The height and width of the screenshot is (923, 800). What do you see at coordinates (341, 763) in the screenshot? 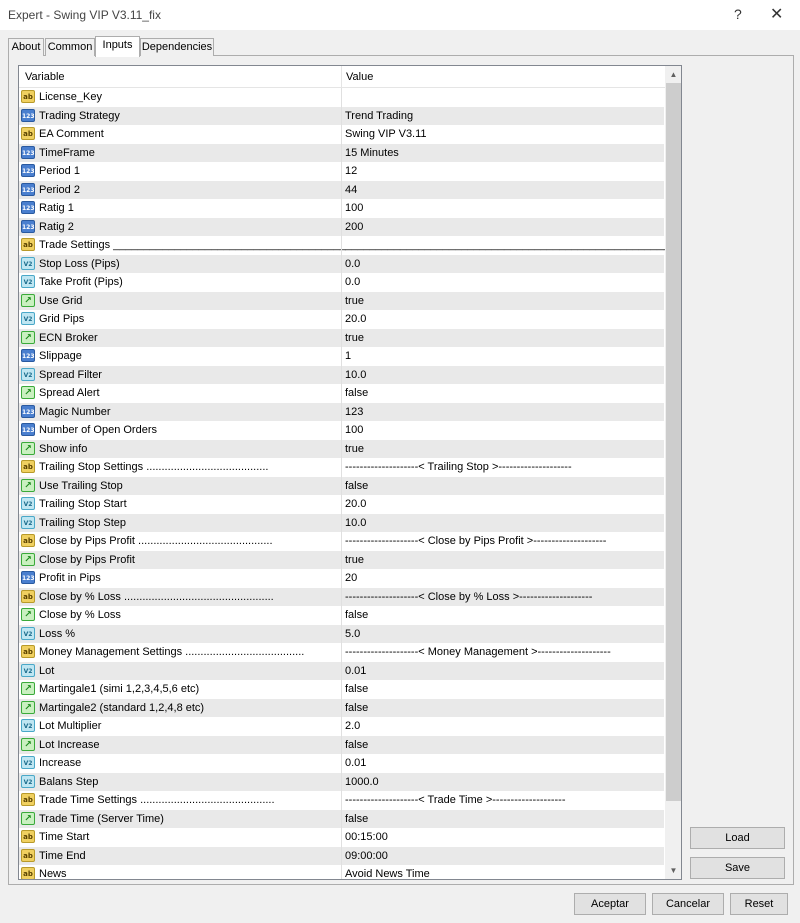
I see `table-row: V2 Increase 0.01` at bounding box center [341, 763].